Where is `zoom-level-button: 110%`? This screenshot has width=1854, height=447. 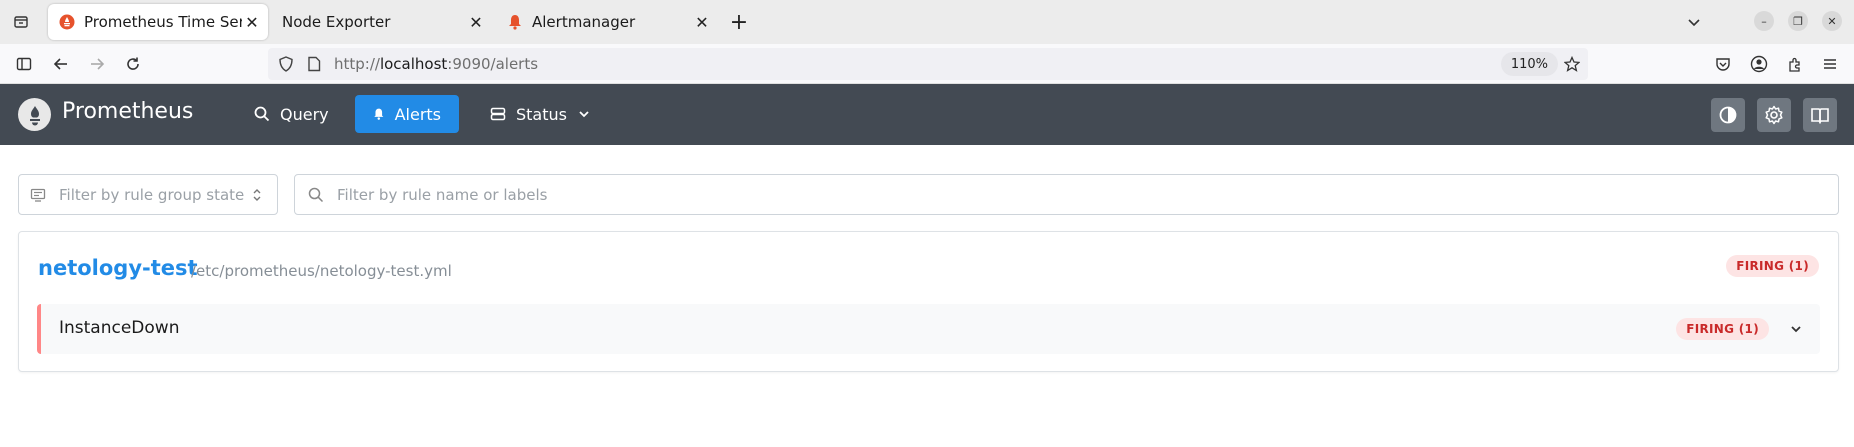 zoom-level-button: 110% is located at coordinates (1529, 64).